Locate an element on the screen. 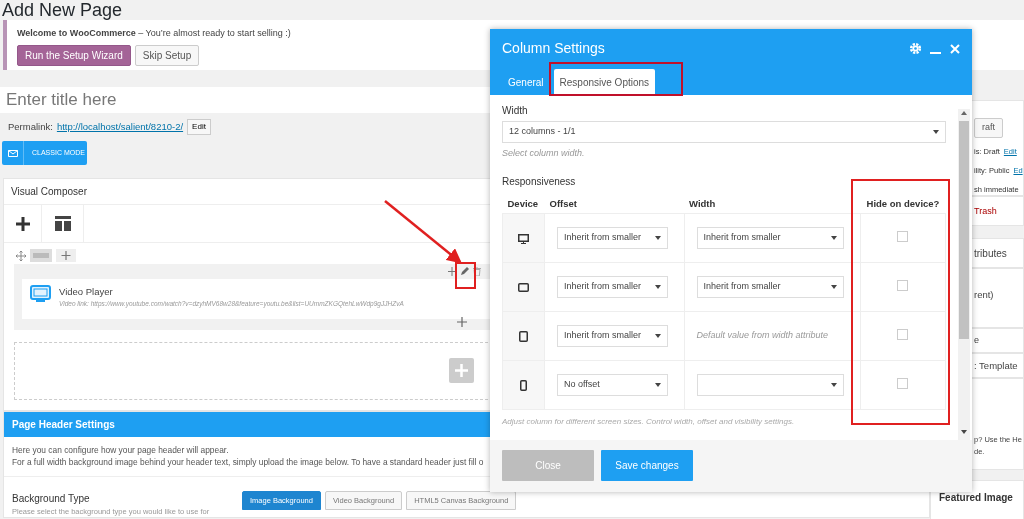 The width and height of the screenshot is (1024, 519). field-hint: Select column width. is located at coordinates (544, 153).